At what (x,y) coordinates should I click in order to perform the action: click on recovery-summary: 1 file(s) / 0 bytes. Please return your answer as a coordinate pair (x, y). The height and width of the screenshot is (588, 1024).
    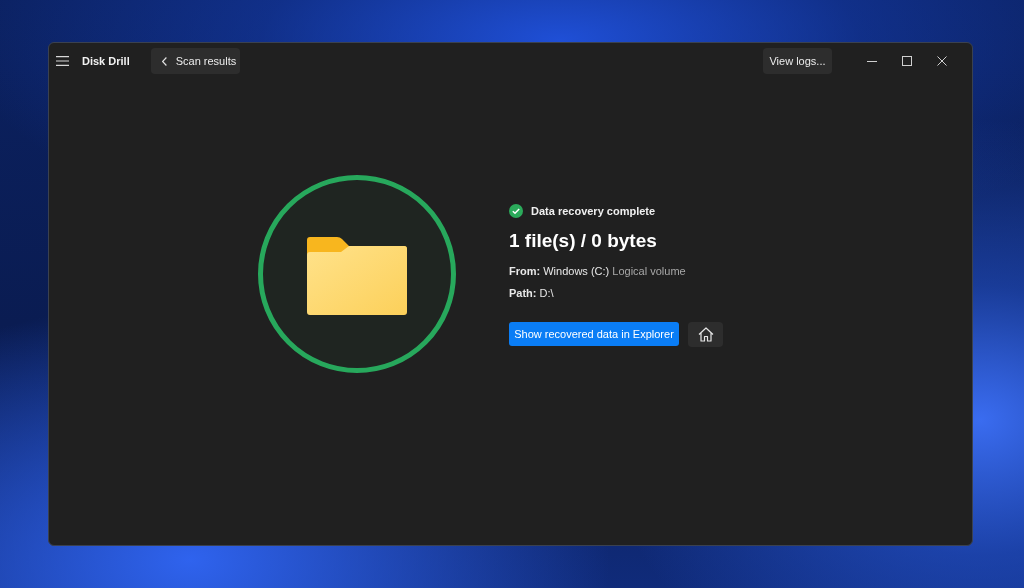
    Looking at the image, I should click on (583, 241).